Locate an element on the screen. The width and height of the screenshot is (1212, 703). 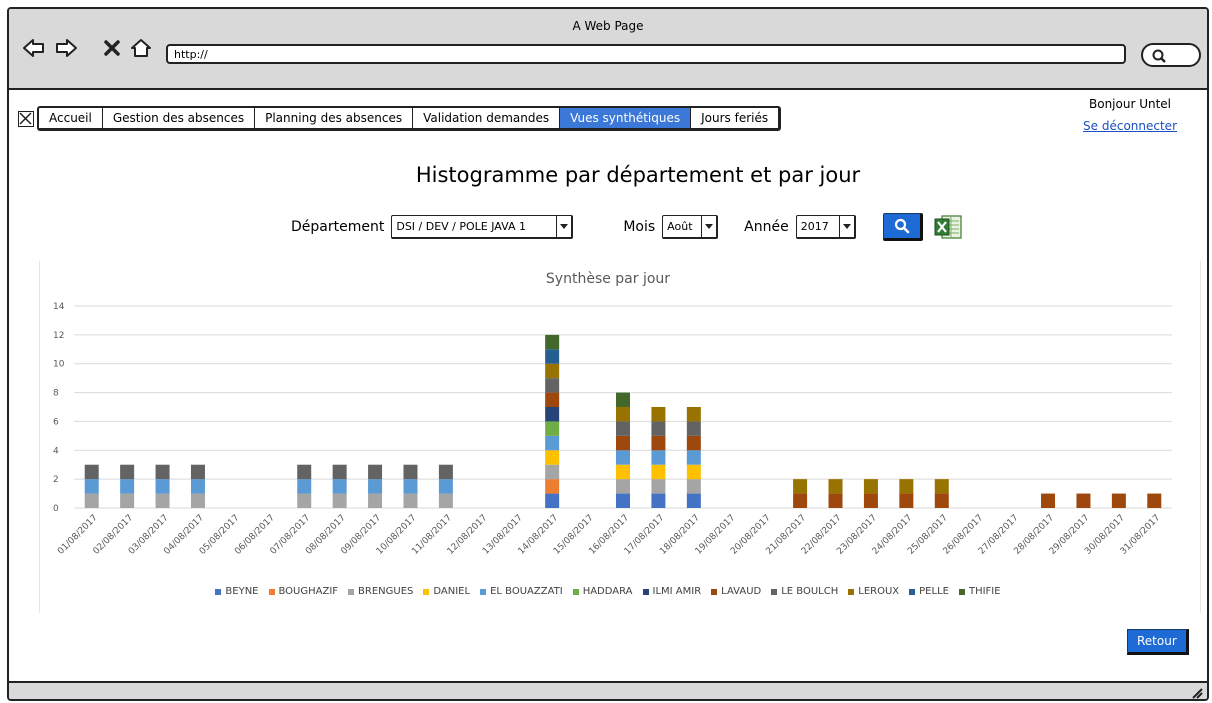
annee-label: Année is located at coordinates (766, 227).